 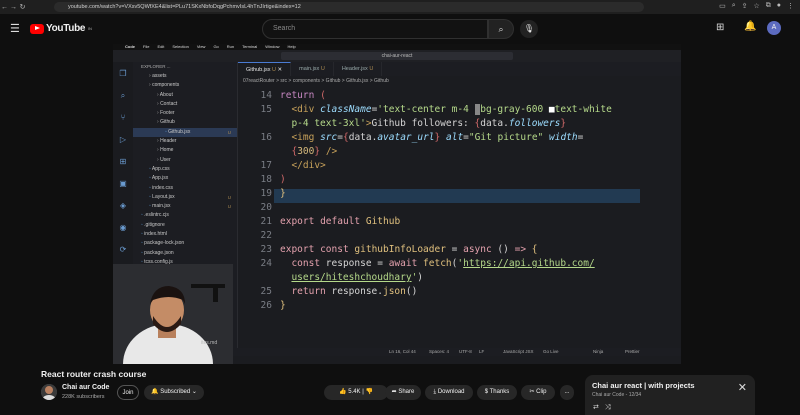 What do you see at coordinates (745, 6) in the screenshot?
I see `share-icon: ⇪` at bounding box center [745, 6].